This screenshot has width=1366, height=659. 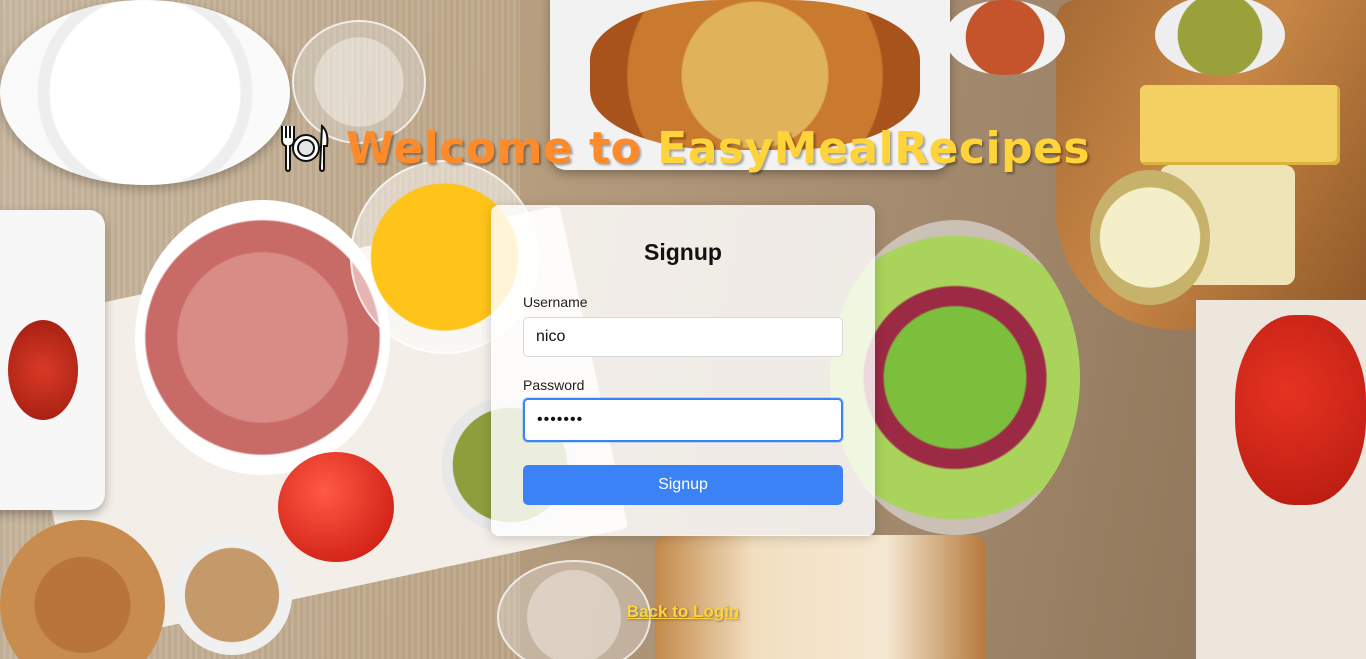 What do you see at coordinates (1300, 410) in the screenshot?
I see `cherry-tomatoes` at bounding box center [1300, 410].